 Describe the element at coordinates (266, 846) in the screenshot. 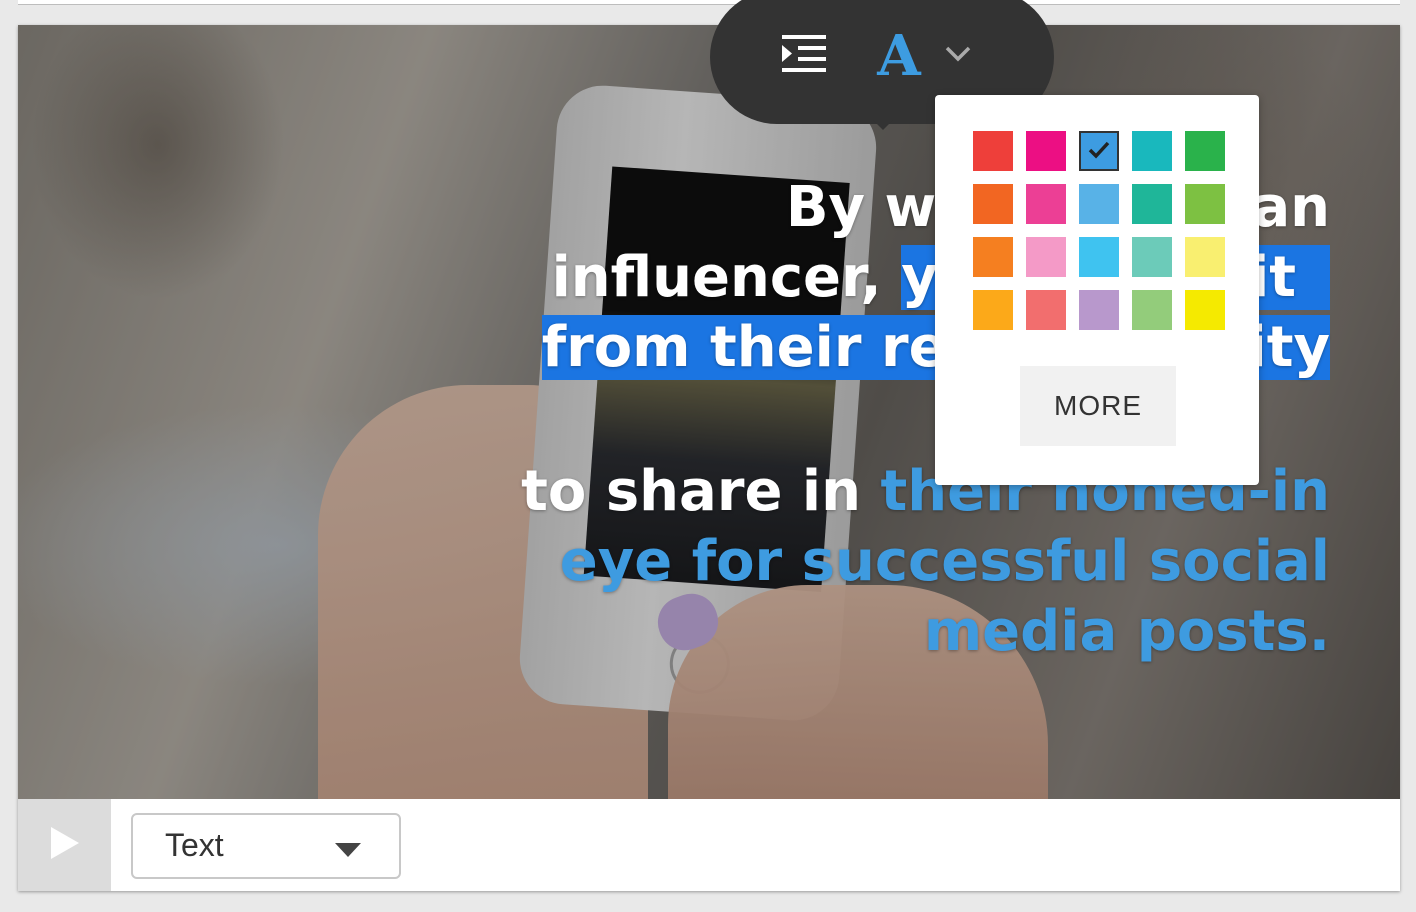

I see `element-type-select: Text` at that location.